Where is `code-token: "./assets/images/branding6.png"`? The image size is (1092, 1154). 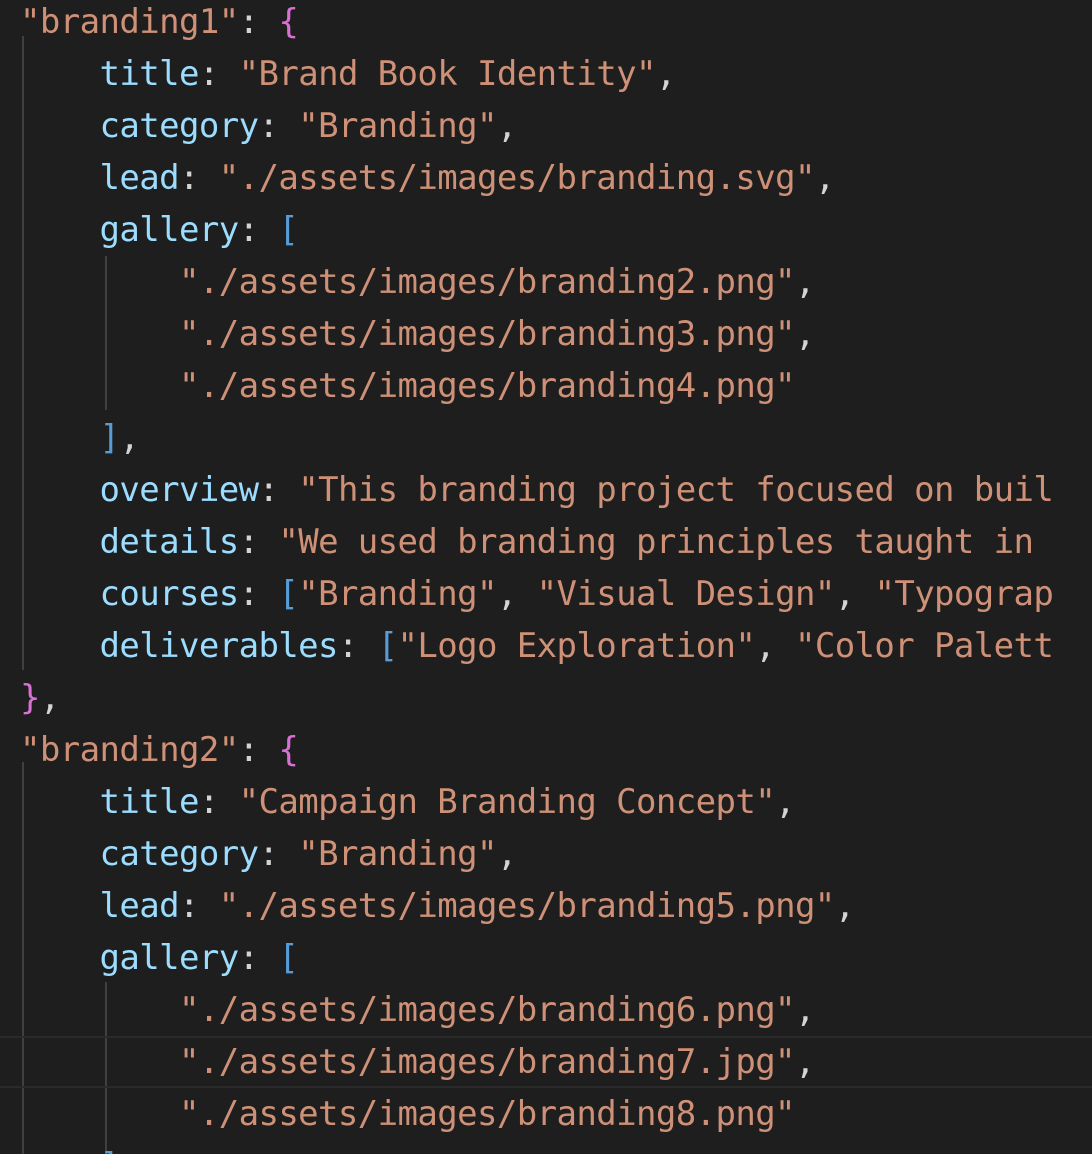
code-token: "./assets/images/branding6.png" is located at coordinates (487, 1010).